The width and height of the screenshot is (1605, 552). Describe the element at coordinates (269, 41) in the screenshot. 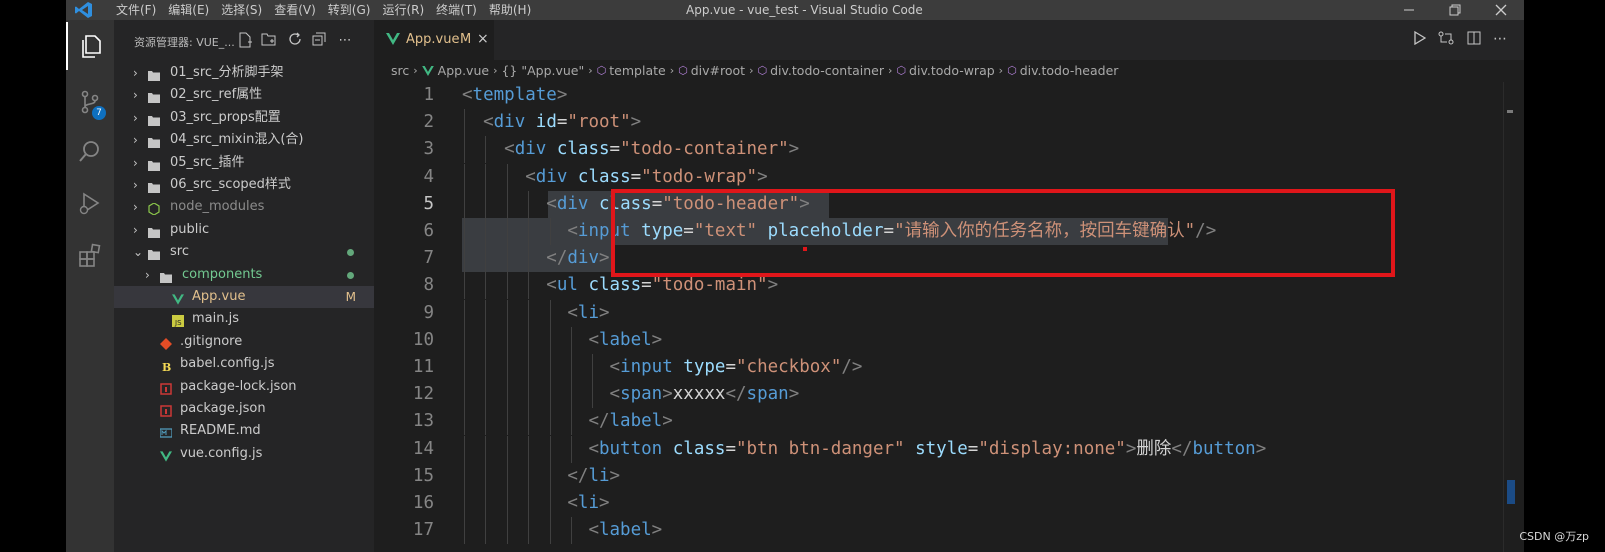

I see `new-folder-icon` at that location.